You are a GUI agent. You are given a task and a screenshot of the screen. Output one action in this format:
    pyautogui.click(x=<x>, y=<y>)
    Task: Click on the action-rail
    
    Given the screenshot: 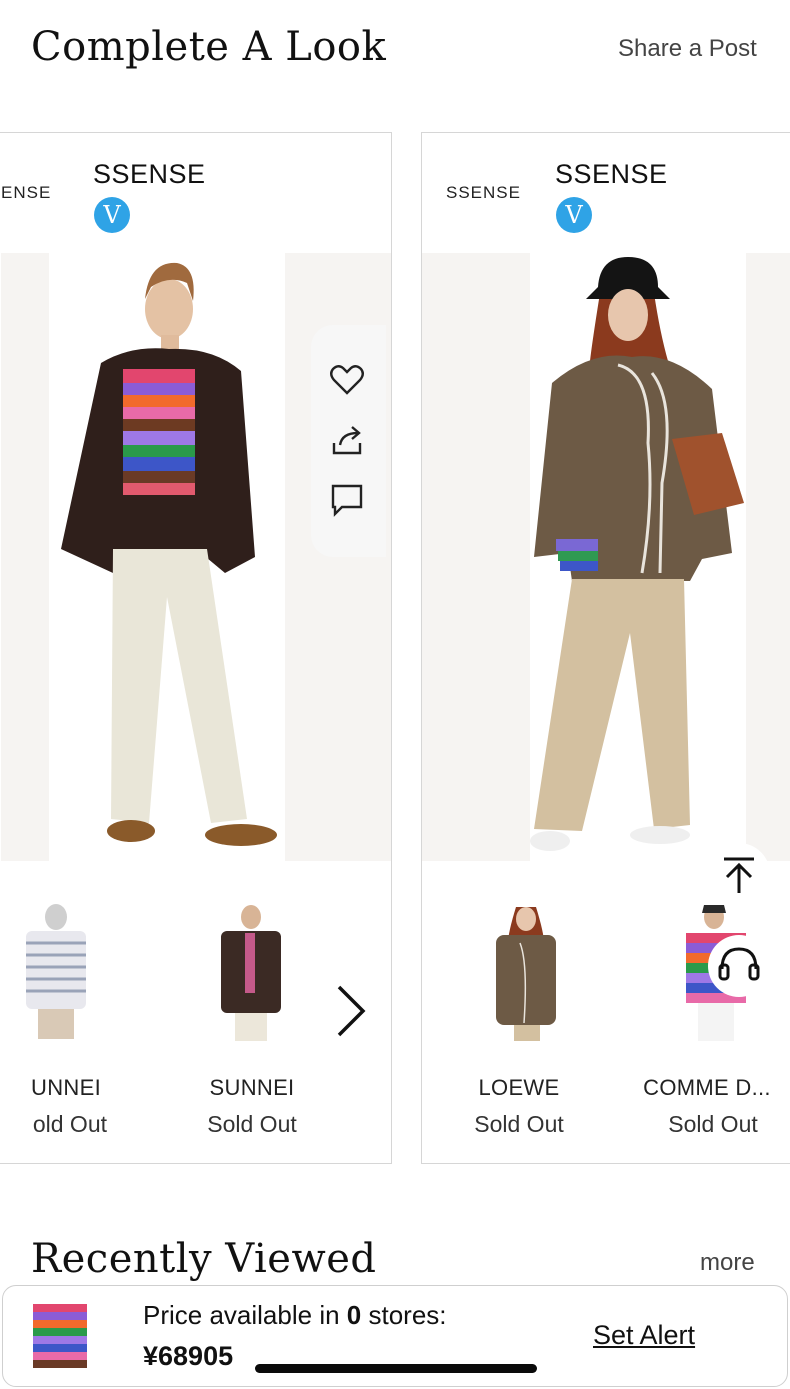 What is the action you would take?
    pyautogui.click(x=348, y=441)
    